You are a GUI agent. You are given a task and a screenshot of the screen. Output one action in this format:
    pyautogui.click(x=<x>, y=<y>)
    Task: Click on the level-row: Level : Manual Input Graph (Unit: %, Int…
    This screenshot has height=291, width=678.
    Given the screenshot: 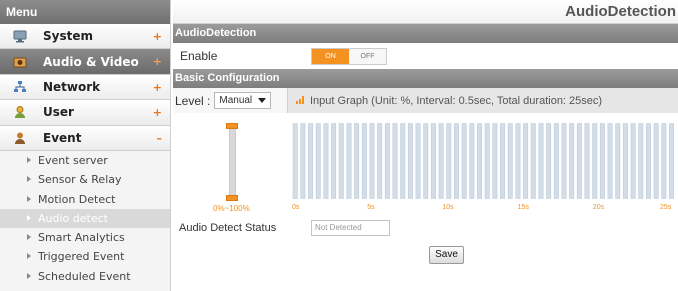 What is the action you would take?
    pyautogui.click(x=425, y=100)
    